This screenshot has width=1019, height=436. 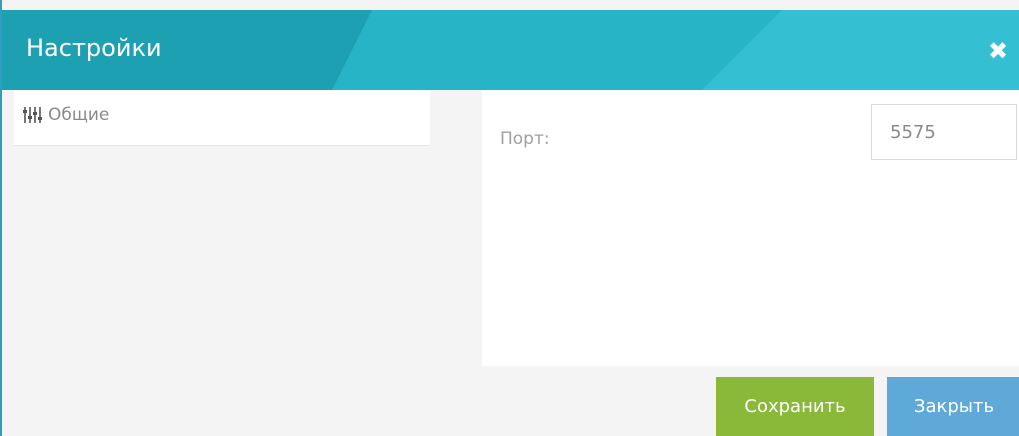 I want to click on port-label: Порт:, so click(x=525, y=139).